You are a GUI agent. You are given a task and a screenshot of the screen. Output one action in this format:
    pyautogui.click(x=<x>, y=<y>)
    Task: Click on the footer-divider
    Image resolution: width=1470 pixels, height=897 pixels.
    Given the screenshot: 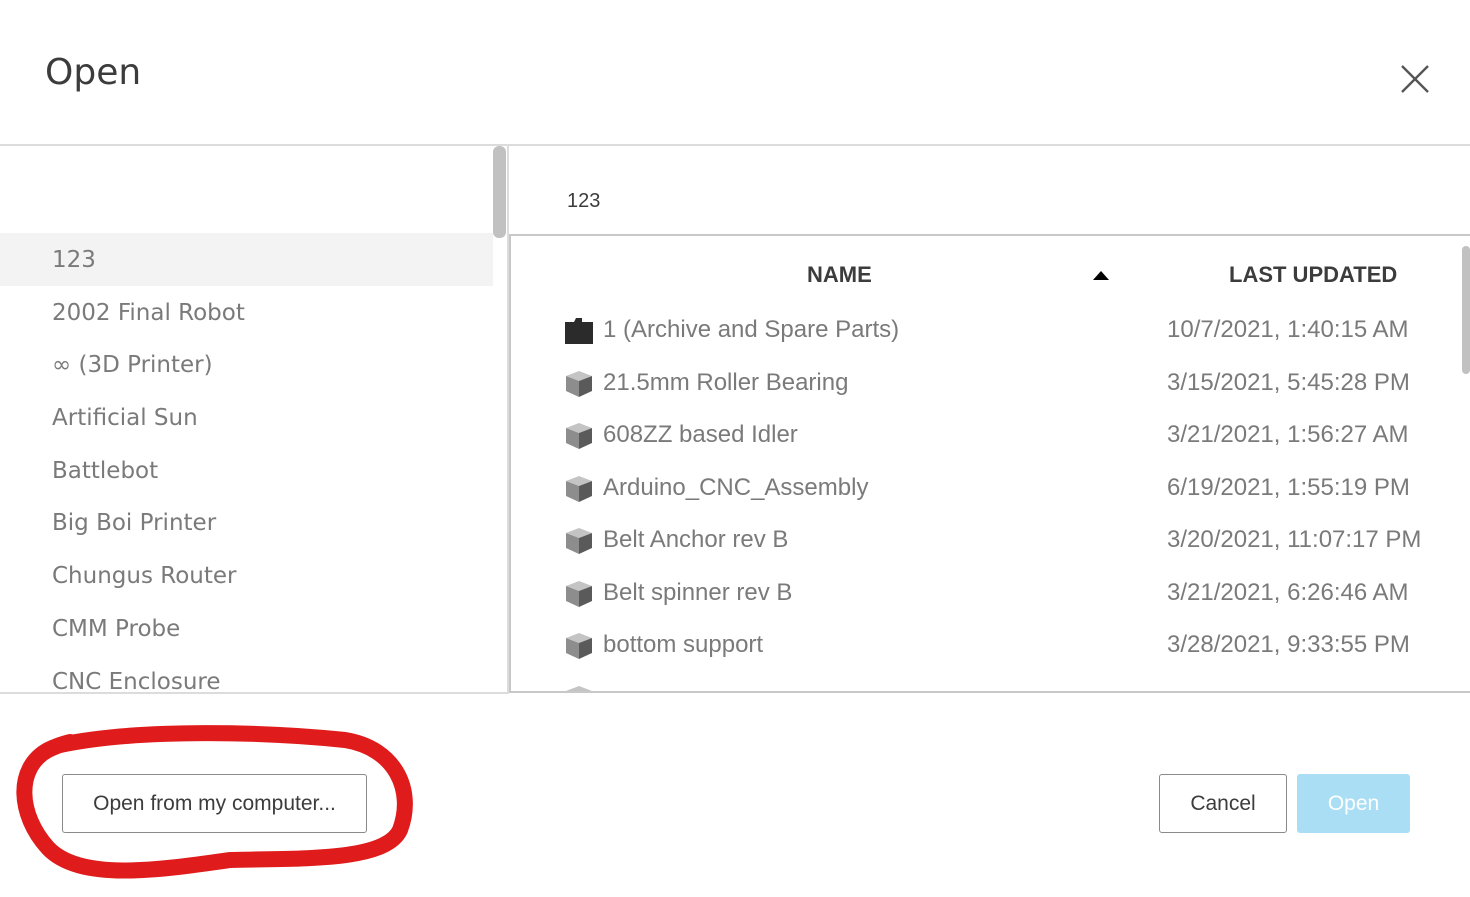 What is the action you would take?
    pyautogui.click(x=254, y=693)
    